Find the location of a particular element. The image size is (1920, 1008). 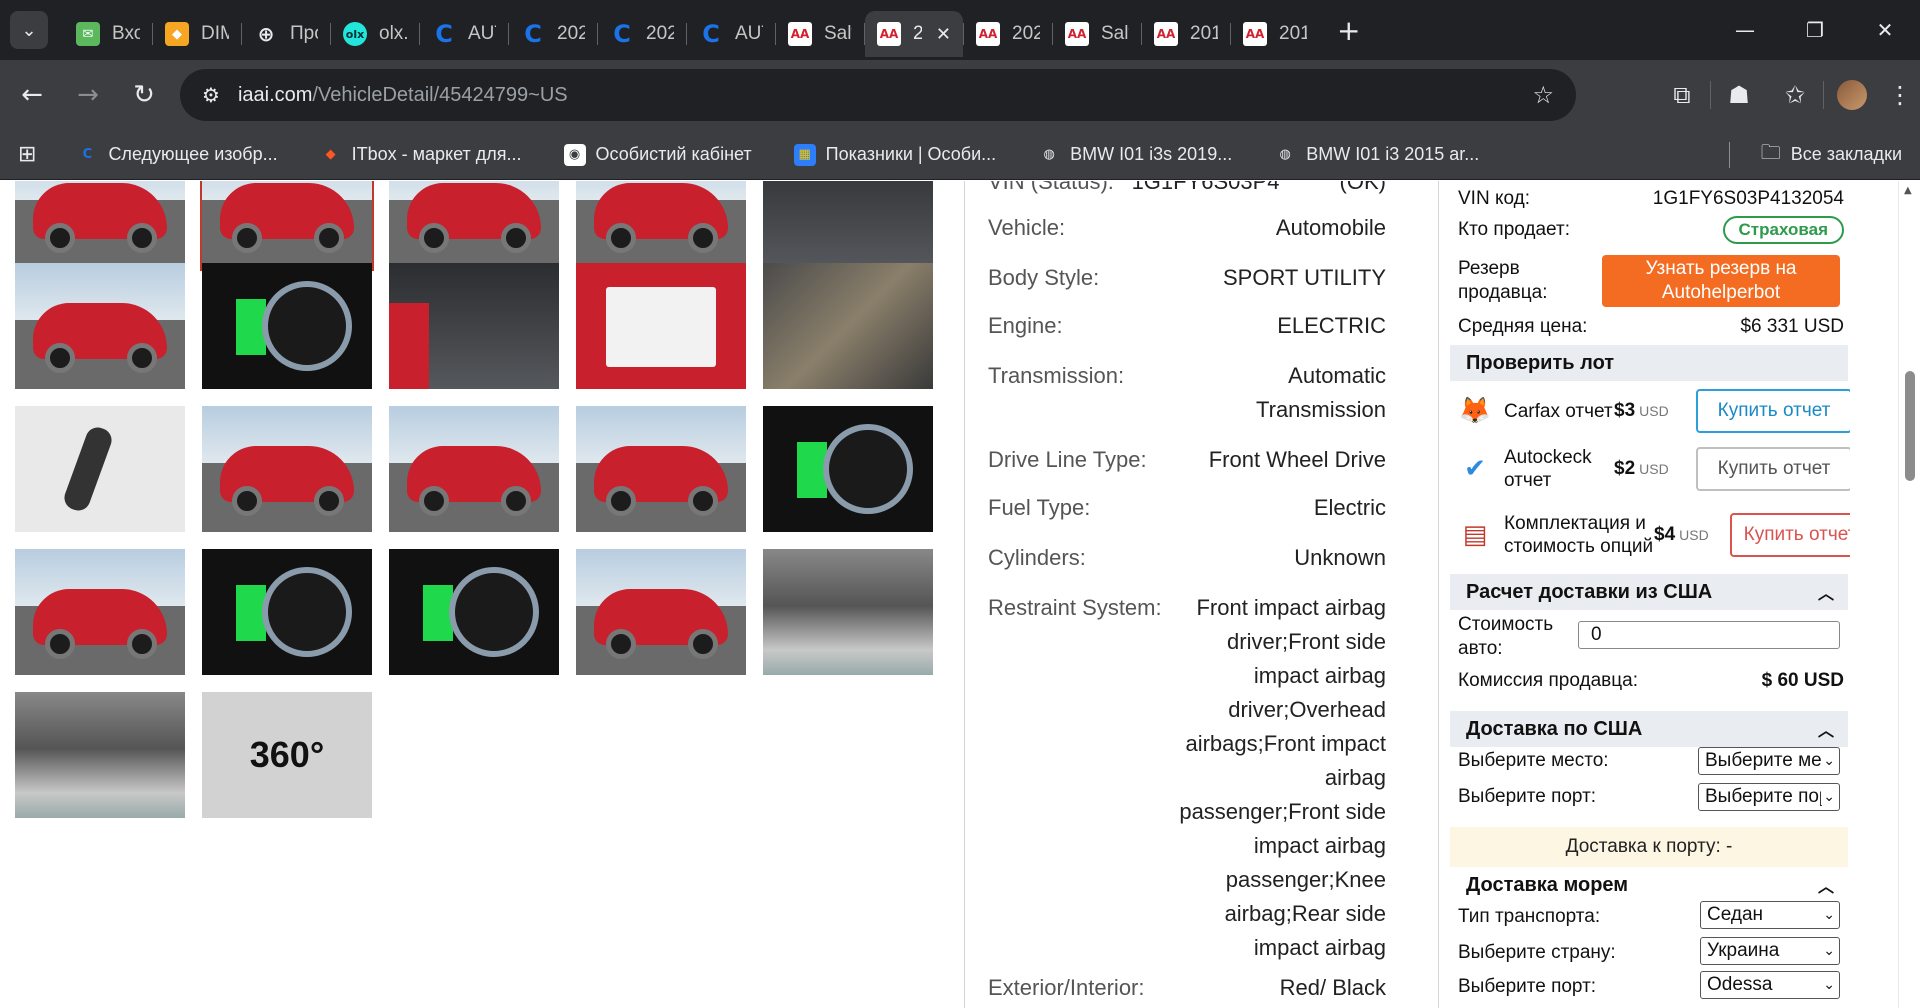

new-tab-button: + is located at coordinates (1348, 30).